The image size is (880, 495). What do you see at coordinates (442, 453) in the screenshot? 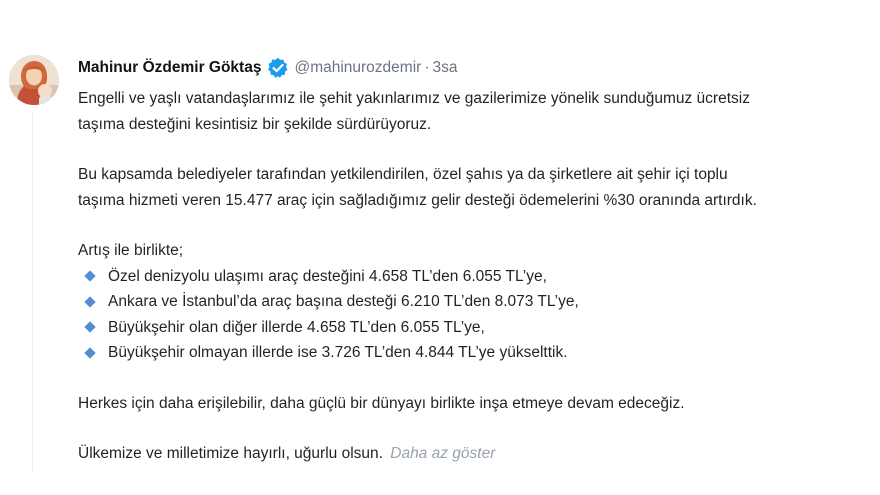
I see `show-less-link: Daha az göster` at bounding box center [442, 453].